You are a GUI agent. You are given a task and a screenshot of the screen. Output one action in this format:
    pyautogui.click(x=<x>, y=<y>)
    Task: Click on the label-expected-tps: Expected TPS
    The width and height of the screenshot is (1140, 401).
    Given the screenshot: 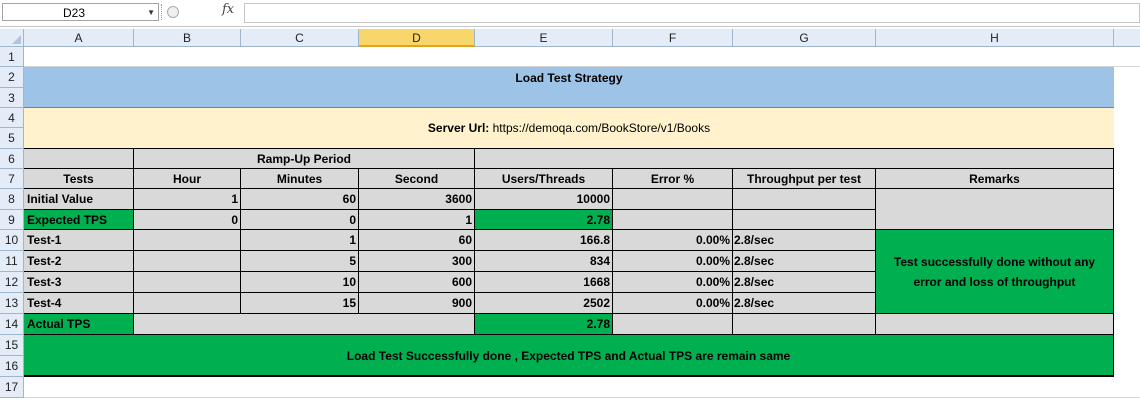 What is the action you would take?
    pyautogui.click(x=79, y=220)
    